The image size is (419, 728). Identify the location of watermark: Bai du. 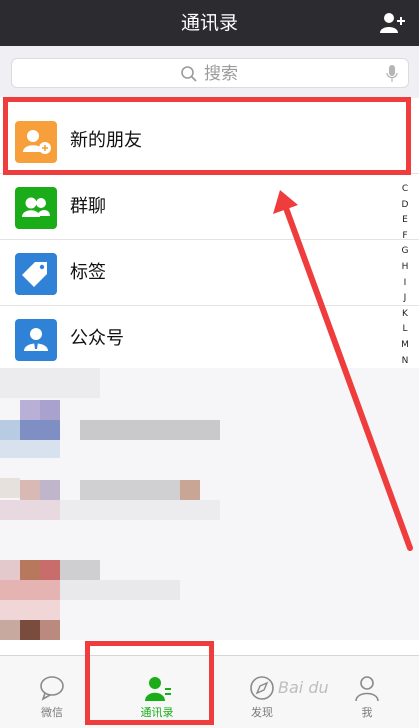
(303, 687).